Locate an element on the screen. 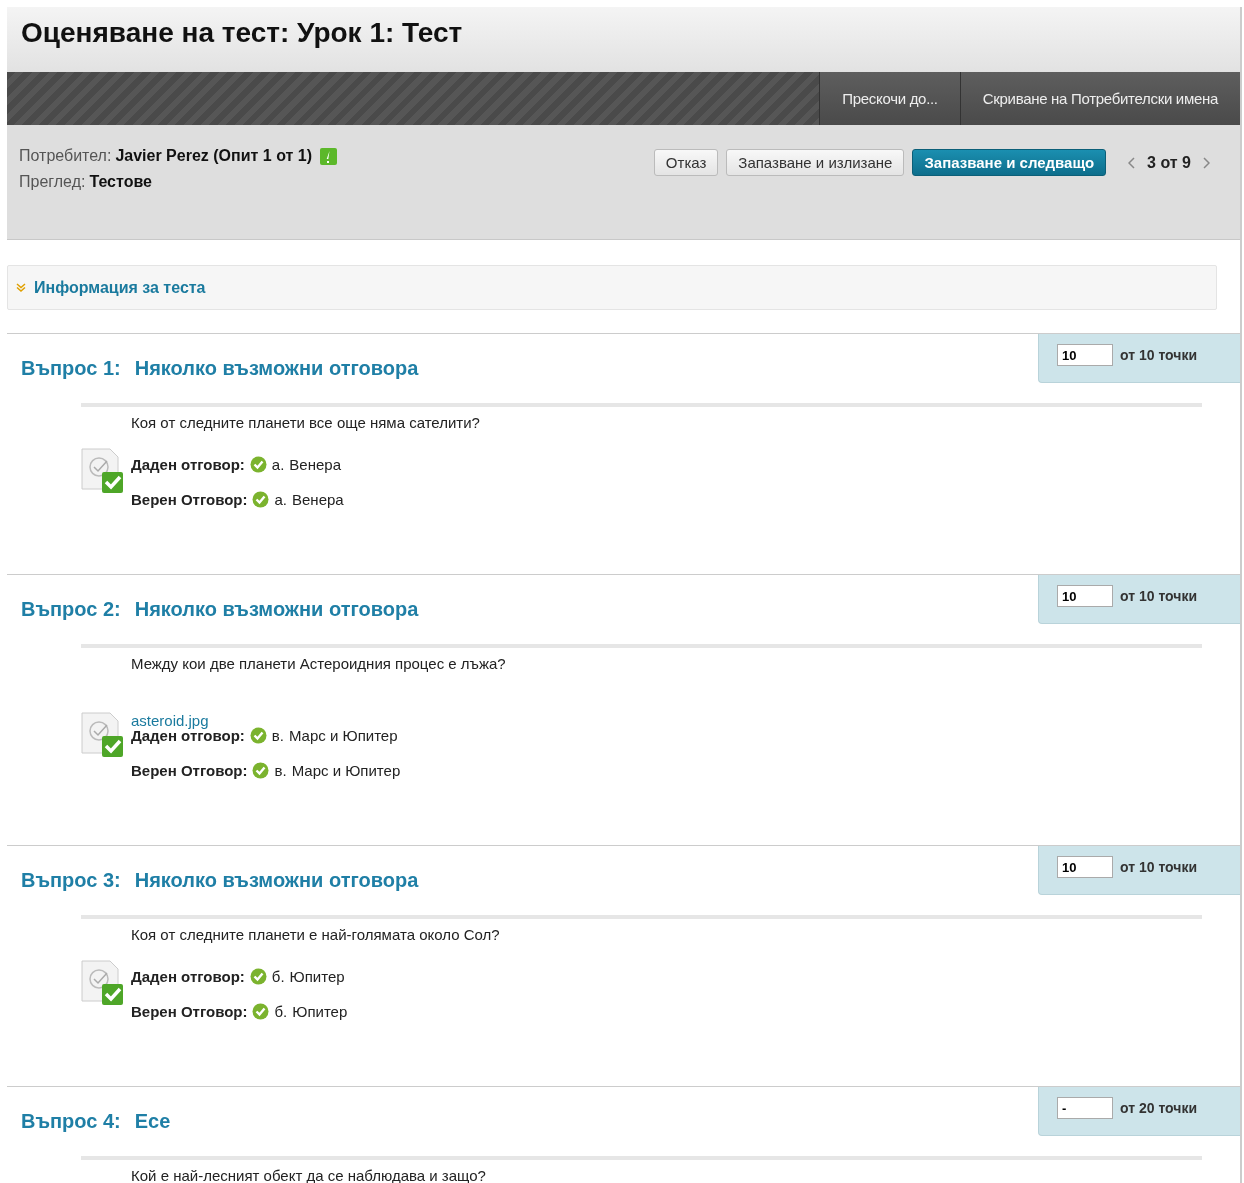 This screenshot has width=1244, height=1183. question-text: Коя от следните планети е най-голямата около Сол? is located at coordinates (316, 934).